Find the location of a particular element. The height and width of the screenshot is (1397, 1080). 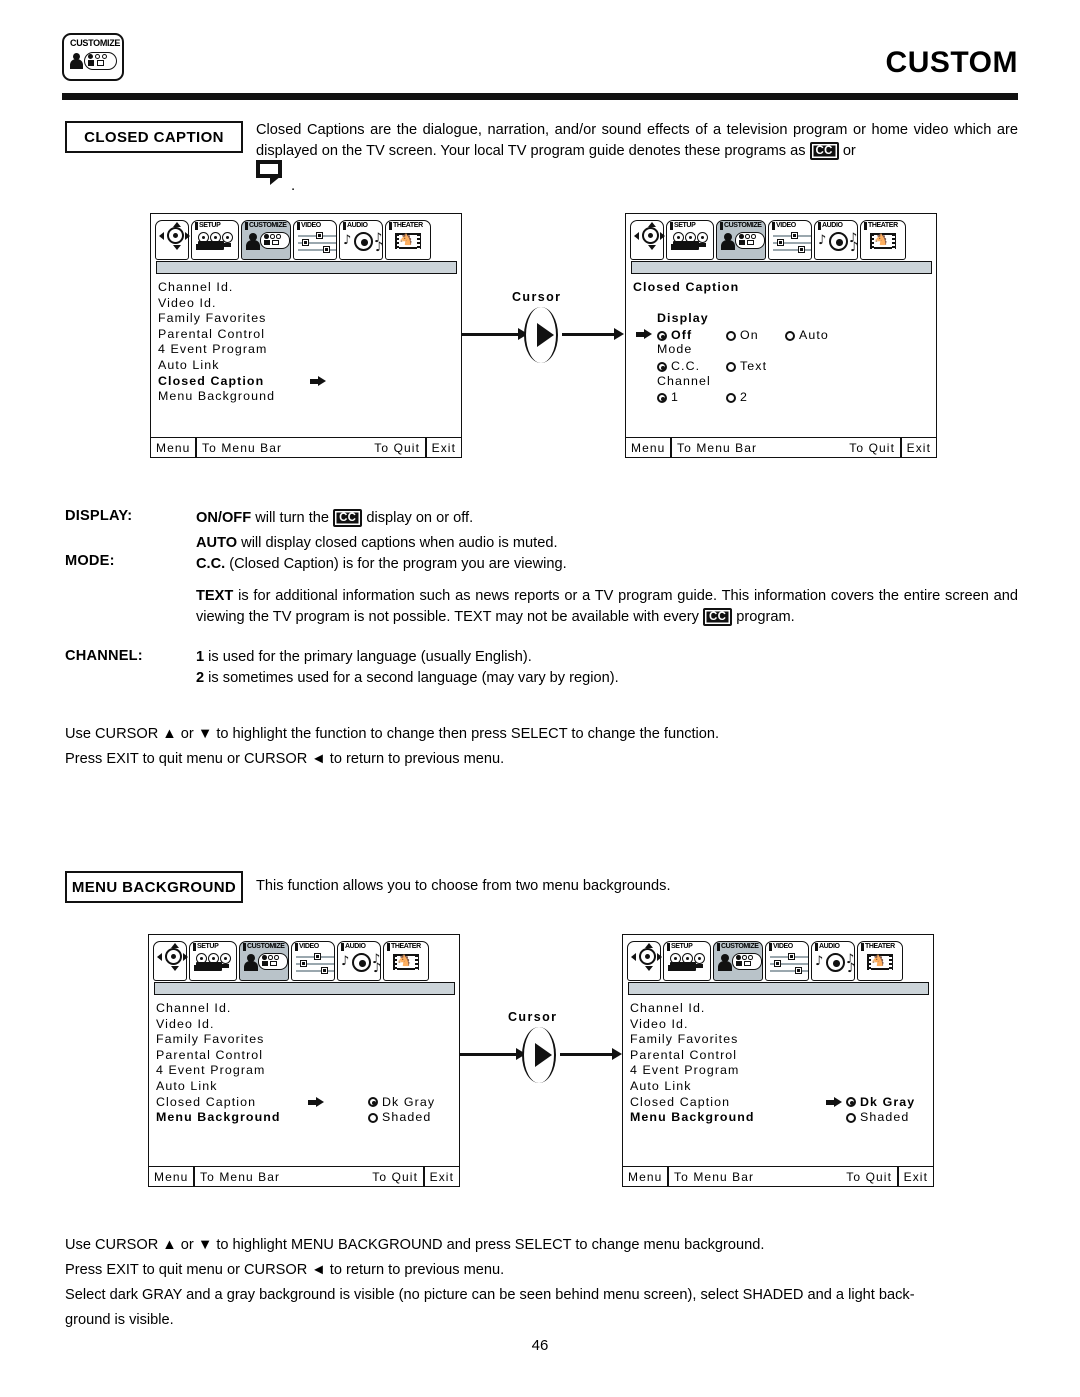

radio-off-icon is located at coordinates (731, 335).